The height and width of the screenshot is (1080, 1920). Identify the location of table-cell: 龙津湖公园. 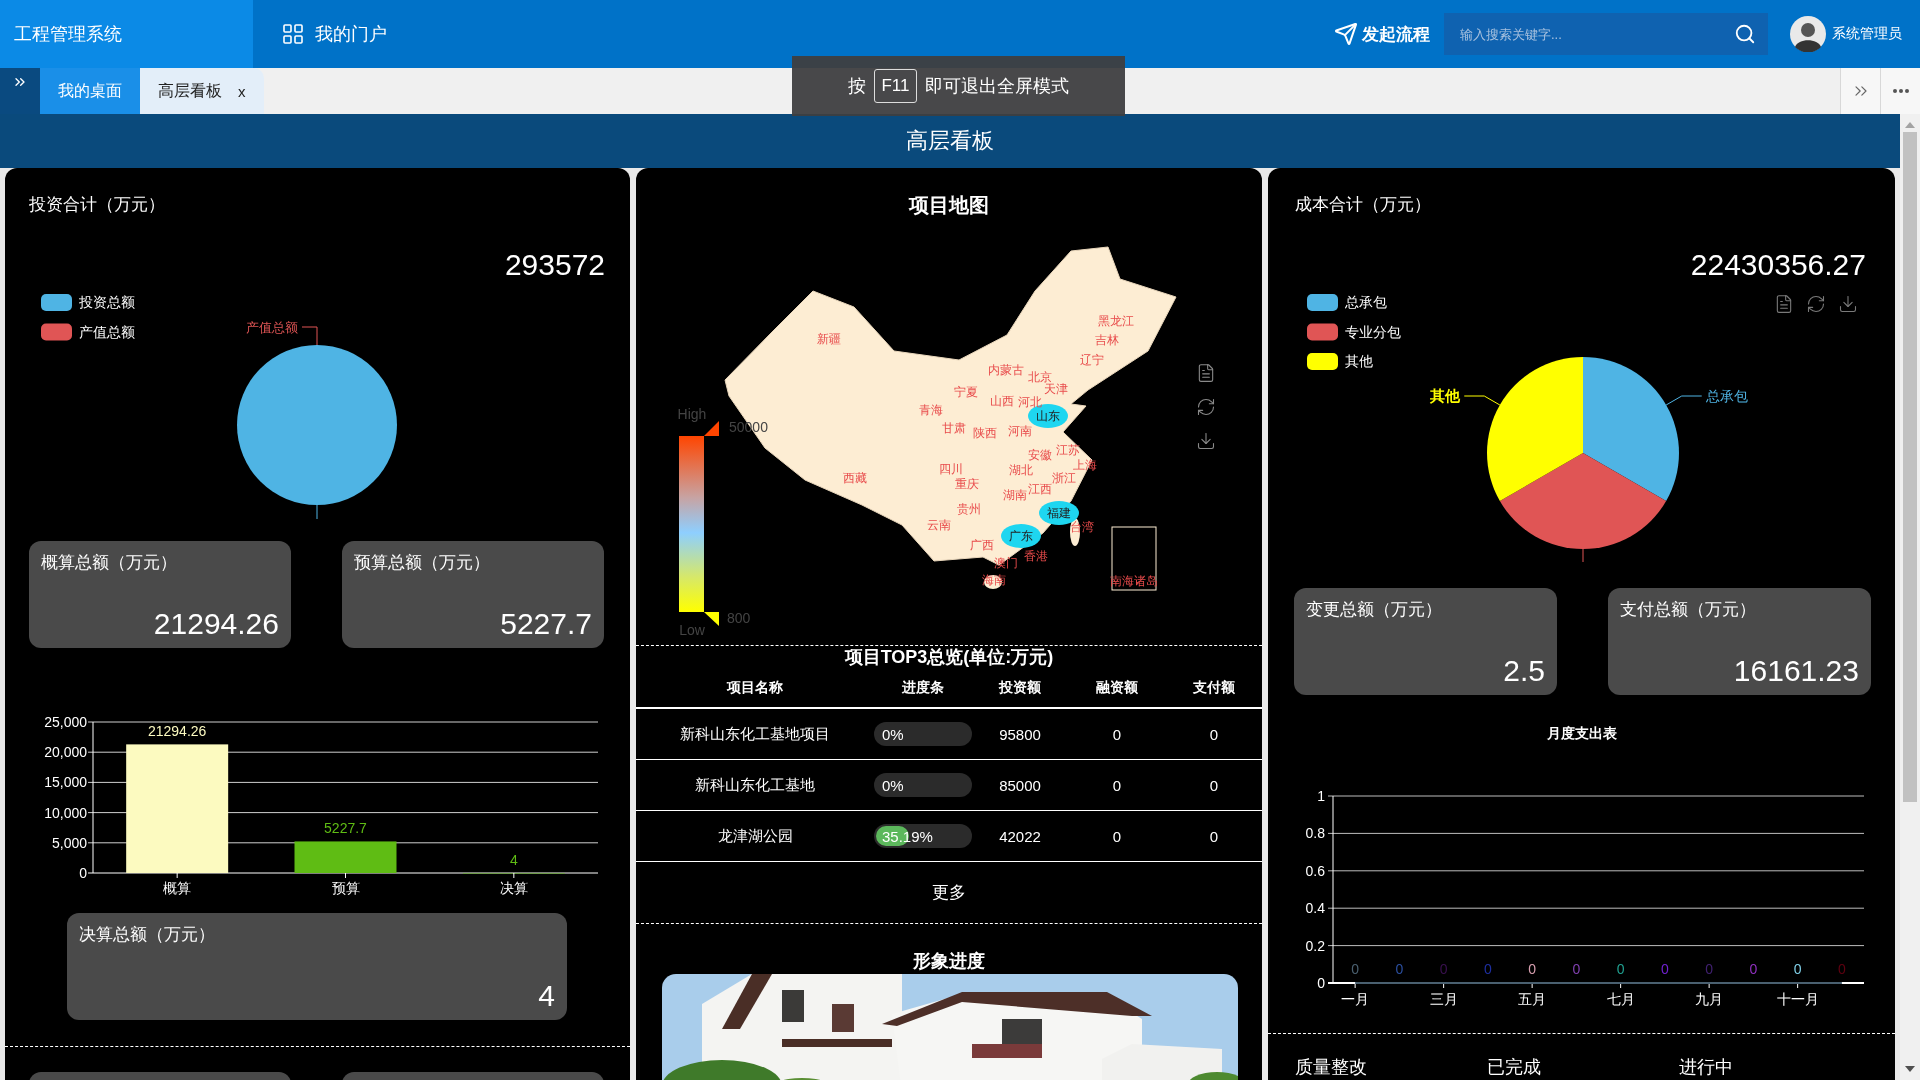
(755, 836).